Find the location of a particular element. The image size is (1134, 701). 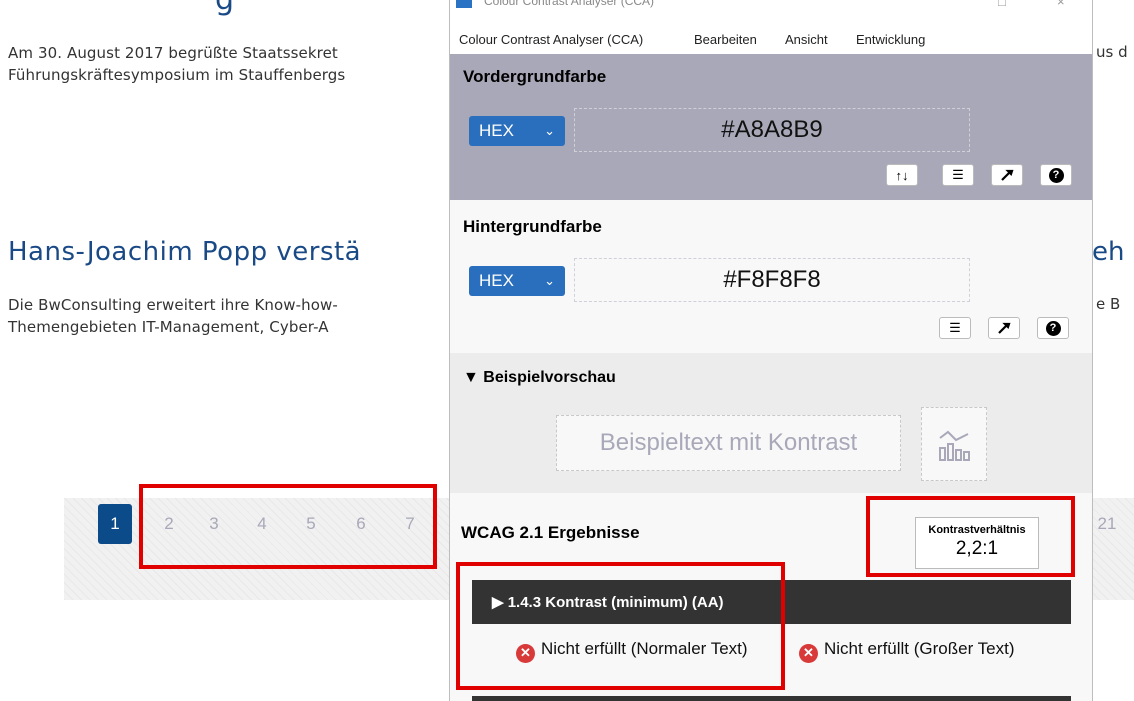

foreground-hex-input: #A8A8B9 is located at coordinates (772, 130).